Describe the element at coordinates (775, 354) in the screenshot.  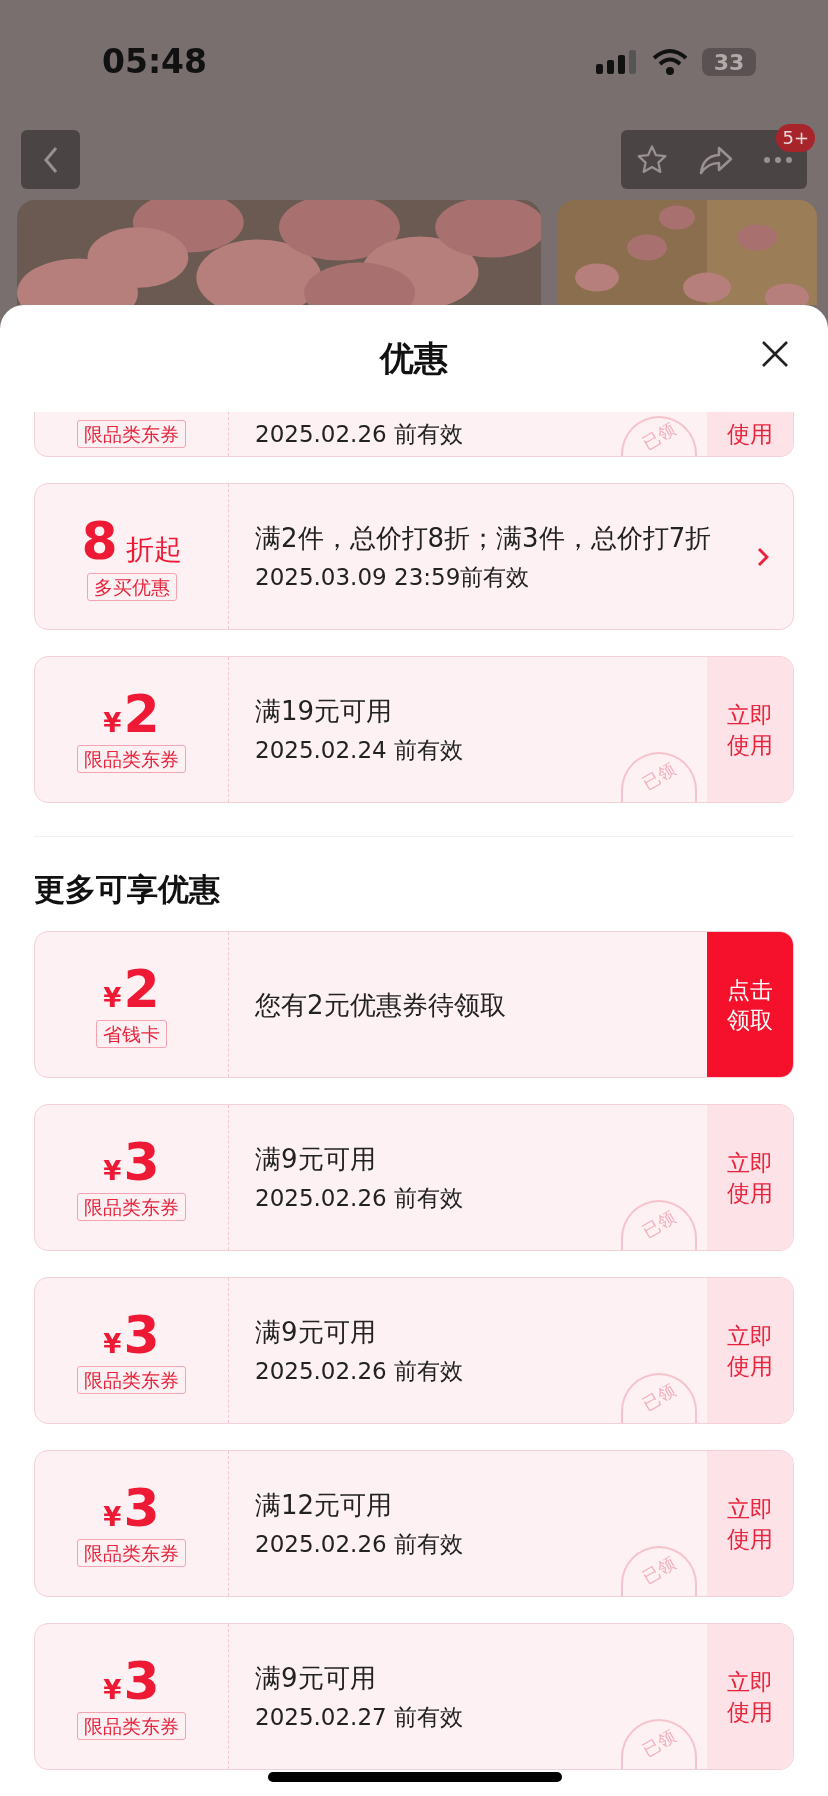
I see `close-button` at that location.